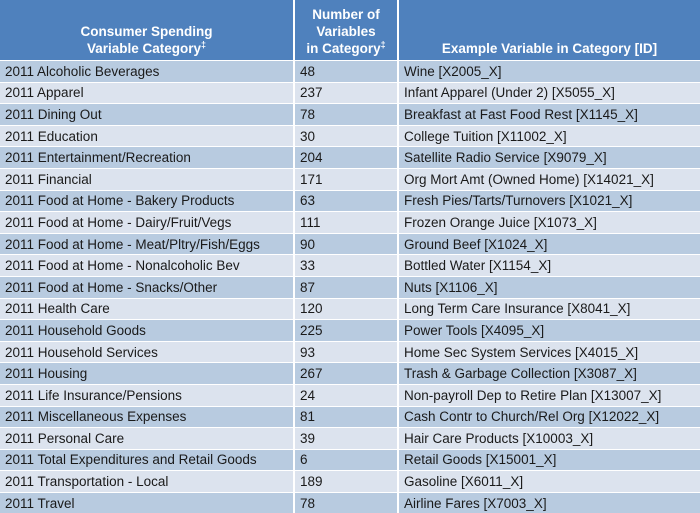 This screenshot has height=513, width=700. What do you see at coordinates (549, 417) in the screenshot?
I see `cell-example: Cash Contr to Church/Rel Org [X12022_X]` at bounding box center [549, 417].